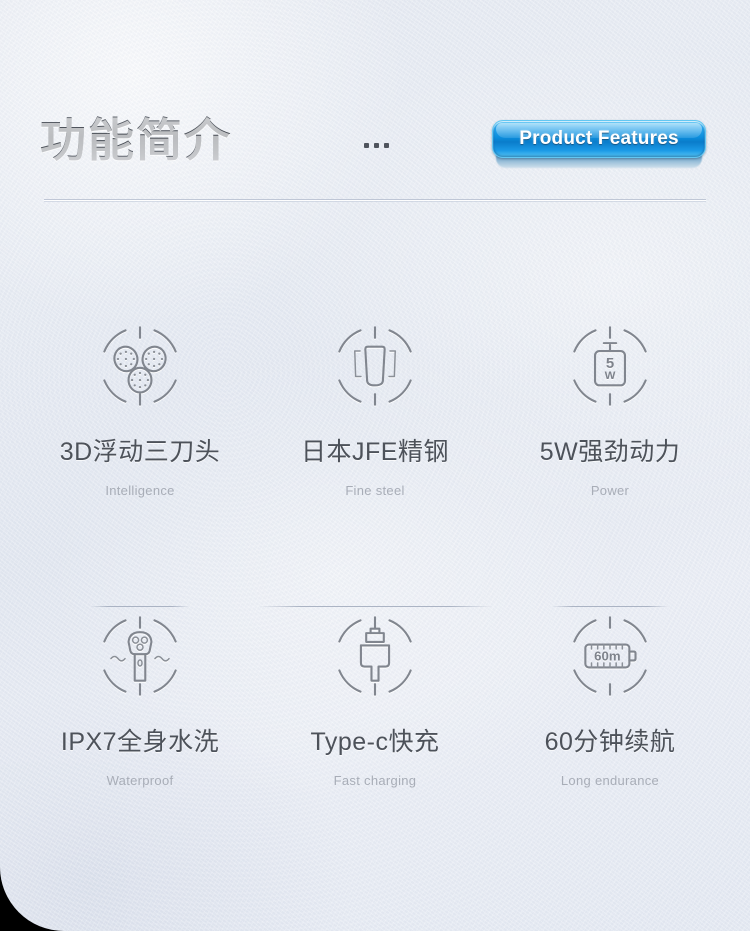 This screenshot has height=931, width=750. Describe the element at coordinates (136, 140) in the screenshot. I see `page-title: 功能简介` at that location.